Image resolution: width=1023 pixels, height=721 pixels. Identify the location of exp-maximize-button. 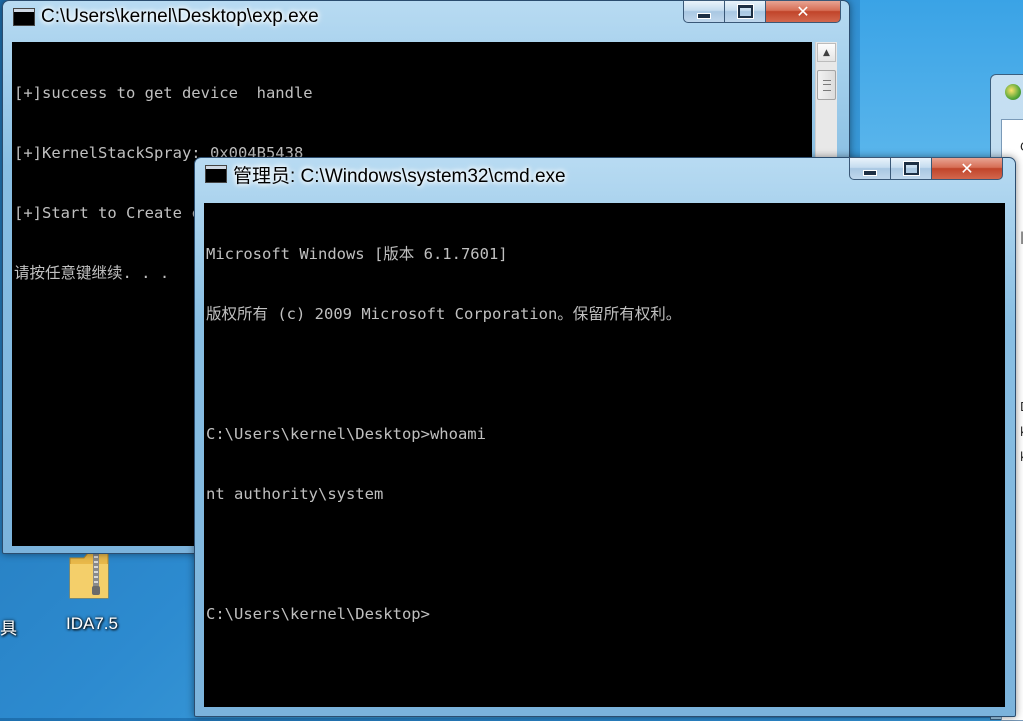
(744, 11).